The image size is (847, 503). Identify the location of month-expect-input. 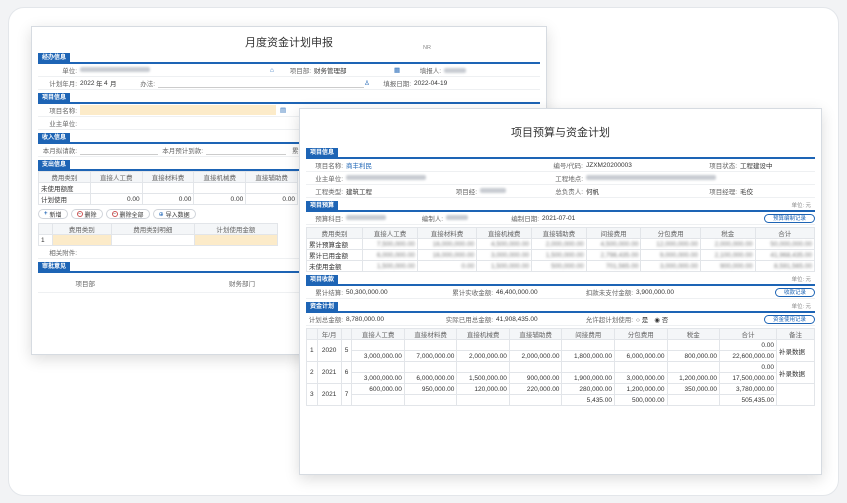
(246, 150).